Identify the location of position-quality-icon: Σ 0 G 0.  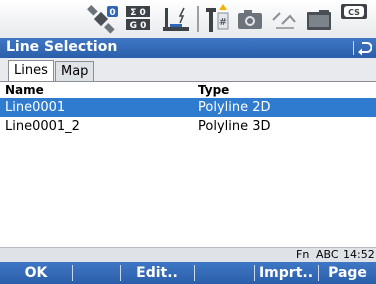
(139, 19).